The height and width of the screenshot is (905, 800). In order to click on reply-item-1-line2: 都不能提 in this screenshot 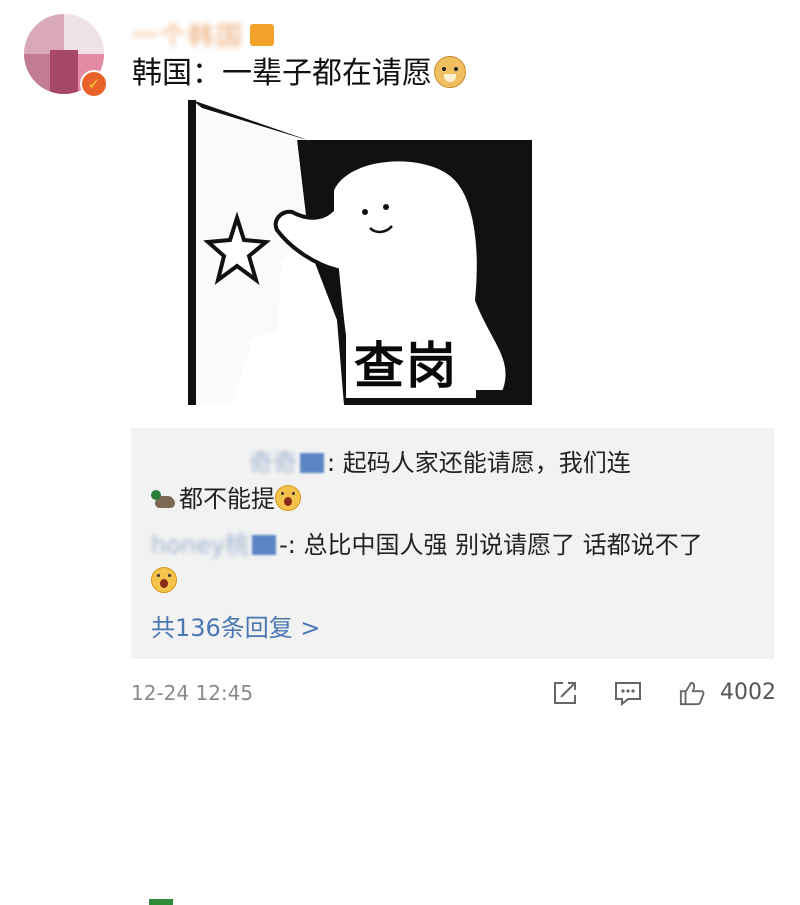, I will do `click(226, 499)`.